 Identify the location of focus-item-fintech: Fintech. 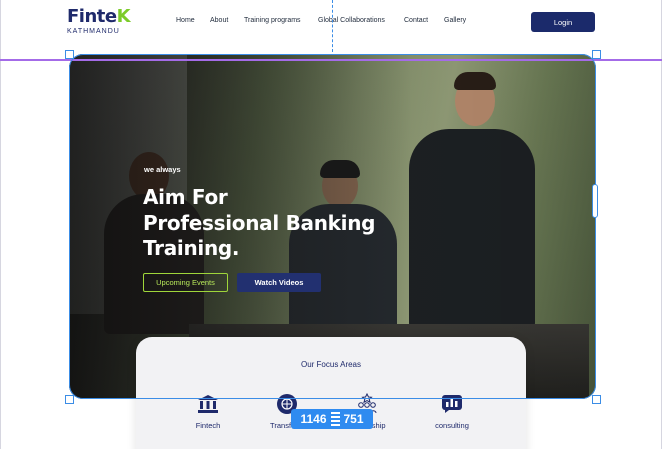
(208, 411).